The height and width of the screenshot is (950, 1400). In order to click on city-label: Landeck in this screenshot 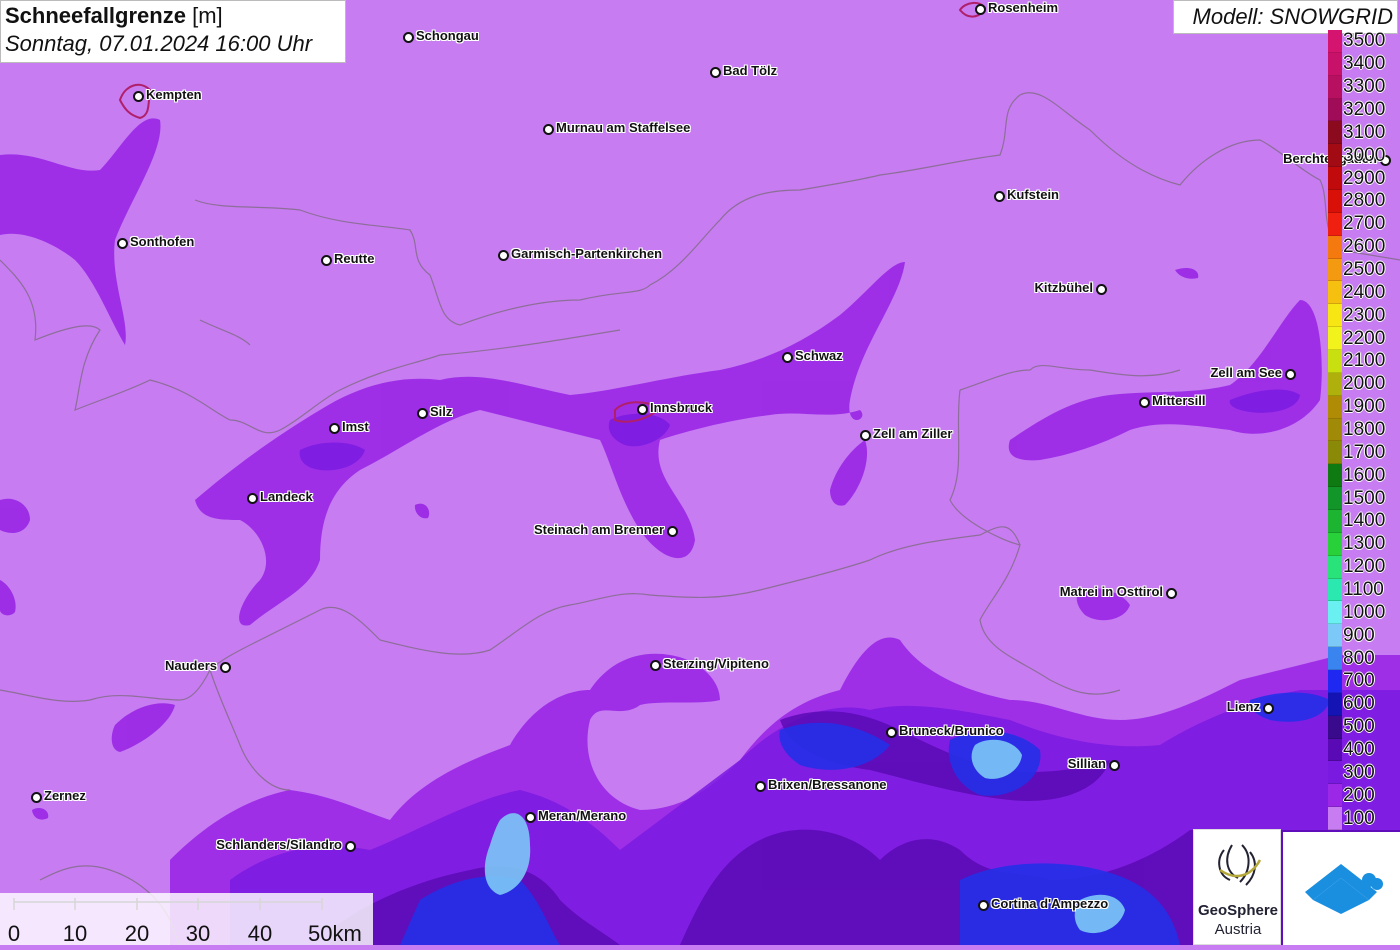, I will do `click(286, 496)`.